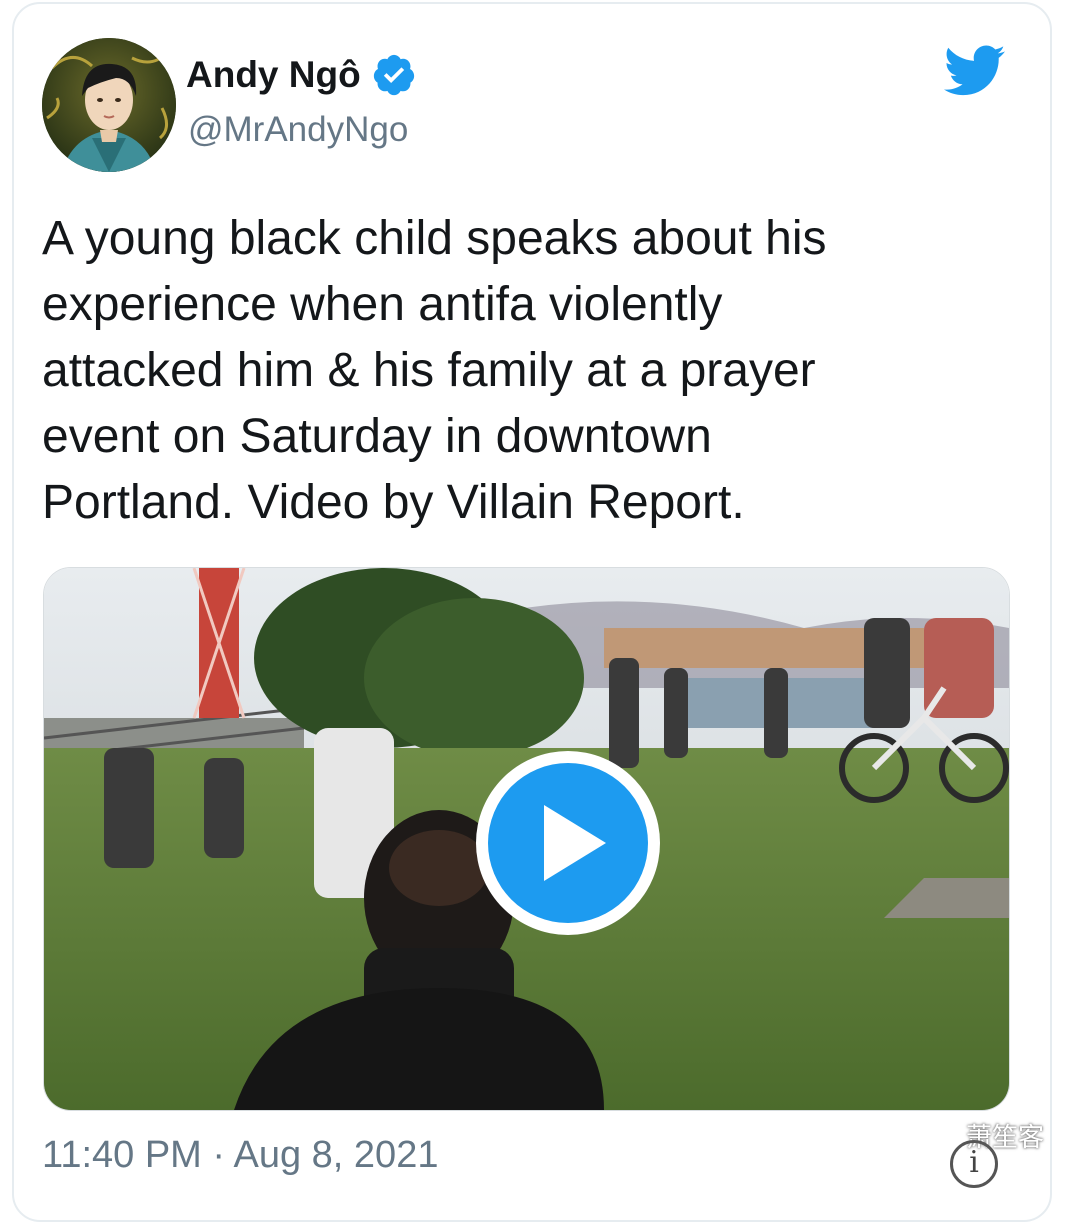  Describe the element at coordinates (575, 843) in the screenshot. I see `play-icon` at that location.